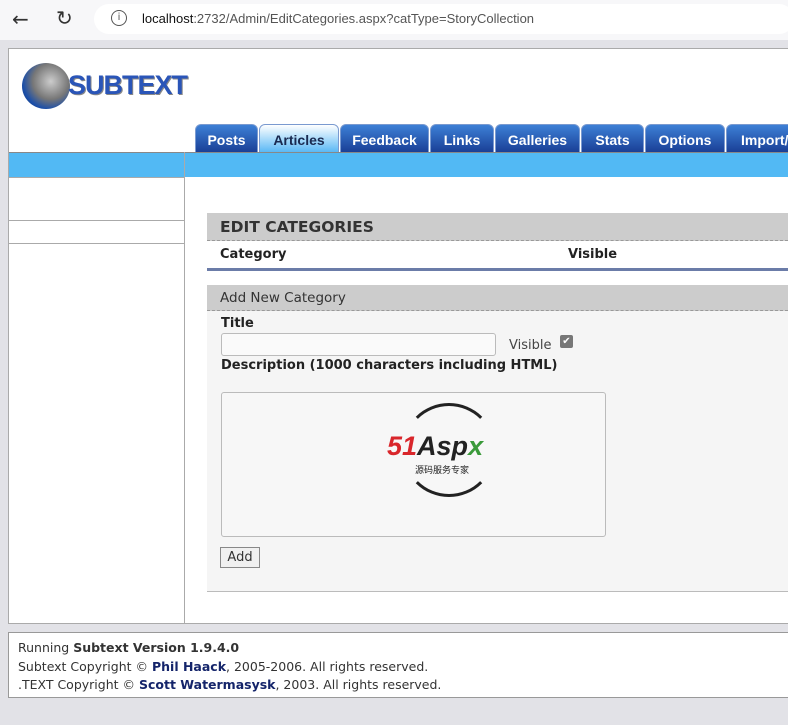  What do you see at coordinates (757, 138) in the screenshot?
I see `tab-import: Import/` at bounding box center [757, 138].